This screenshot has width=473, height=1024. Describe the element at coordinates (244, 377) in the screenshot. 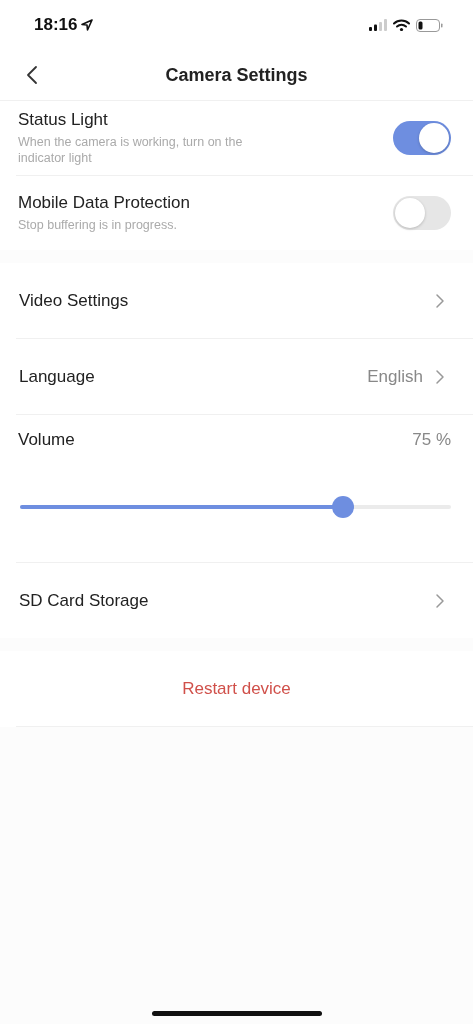

I see `settings-row: Language English` at that location.